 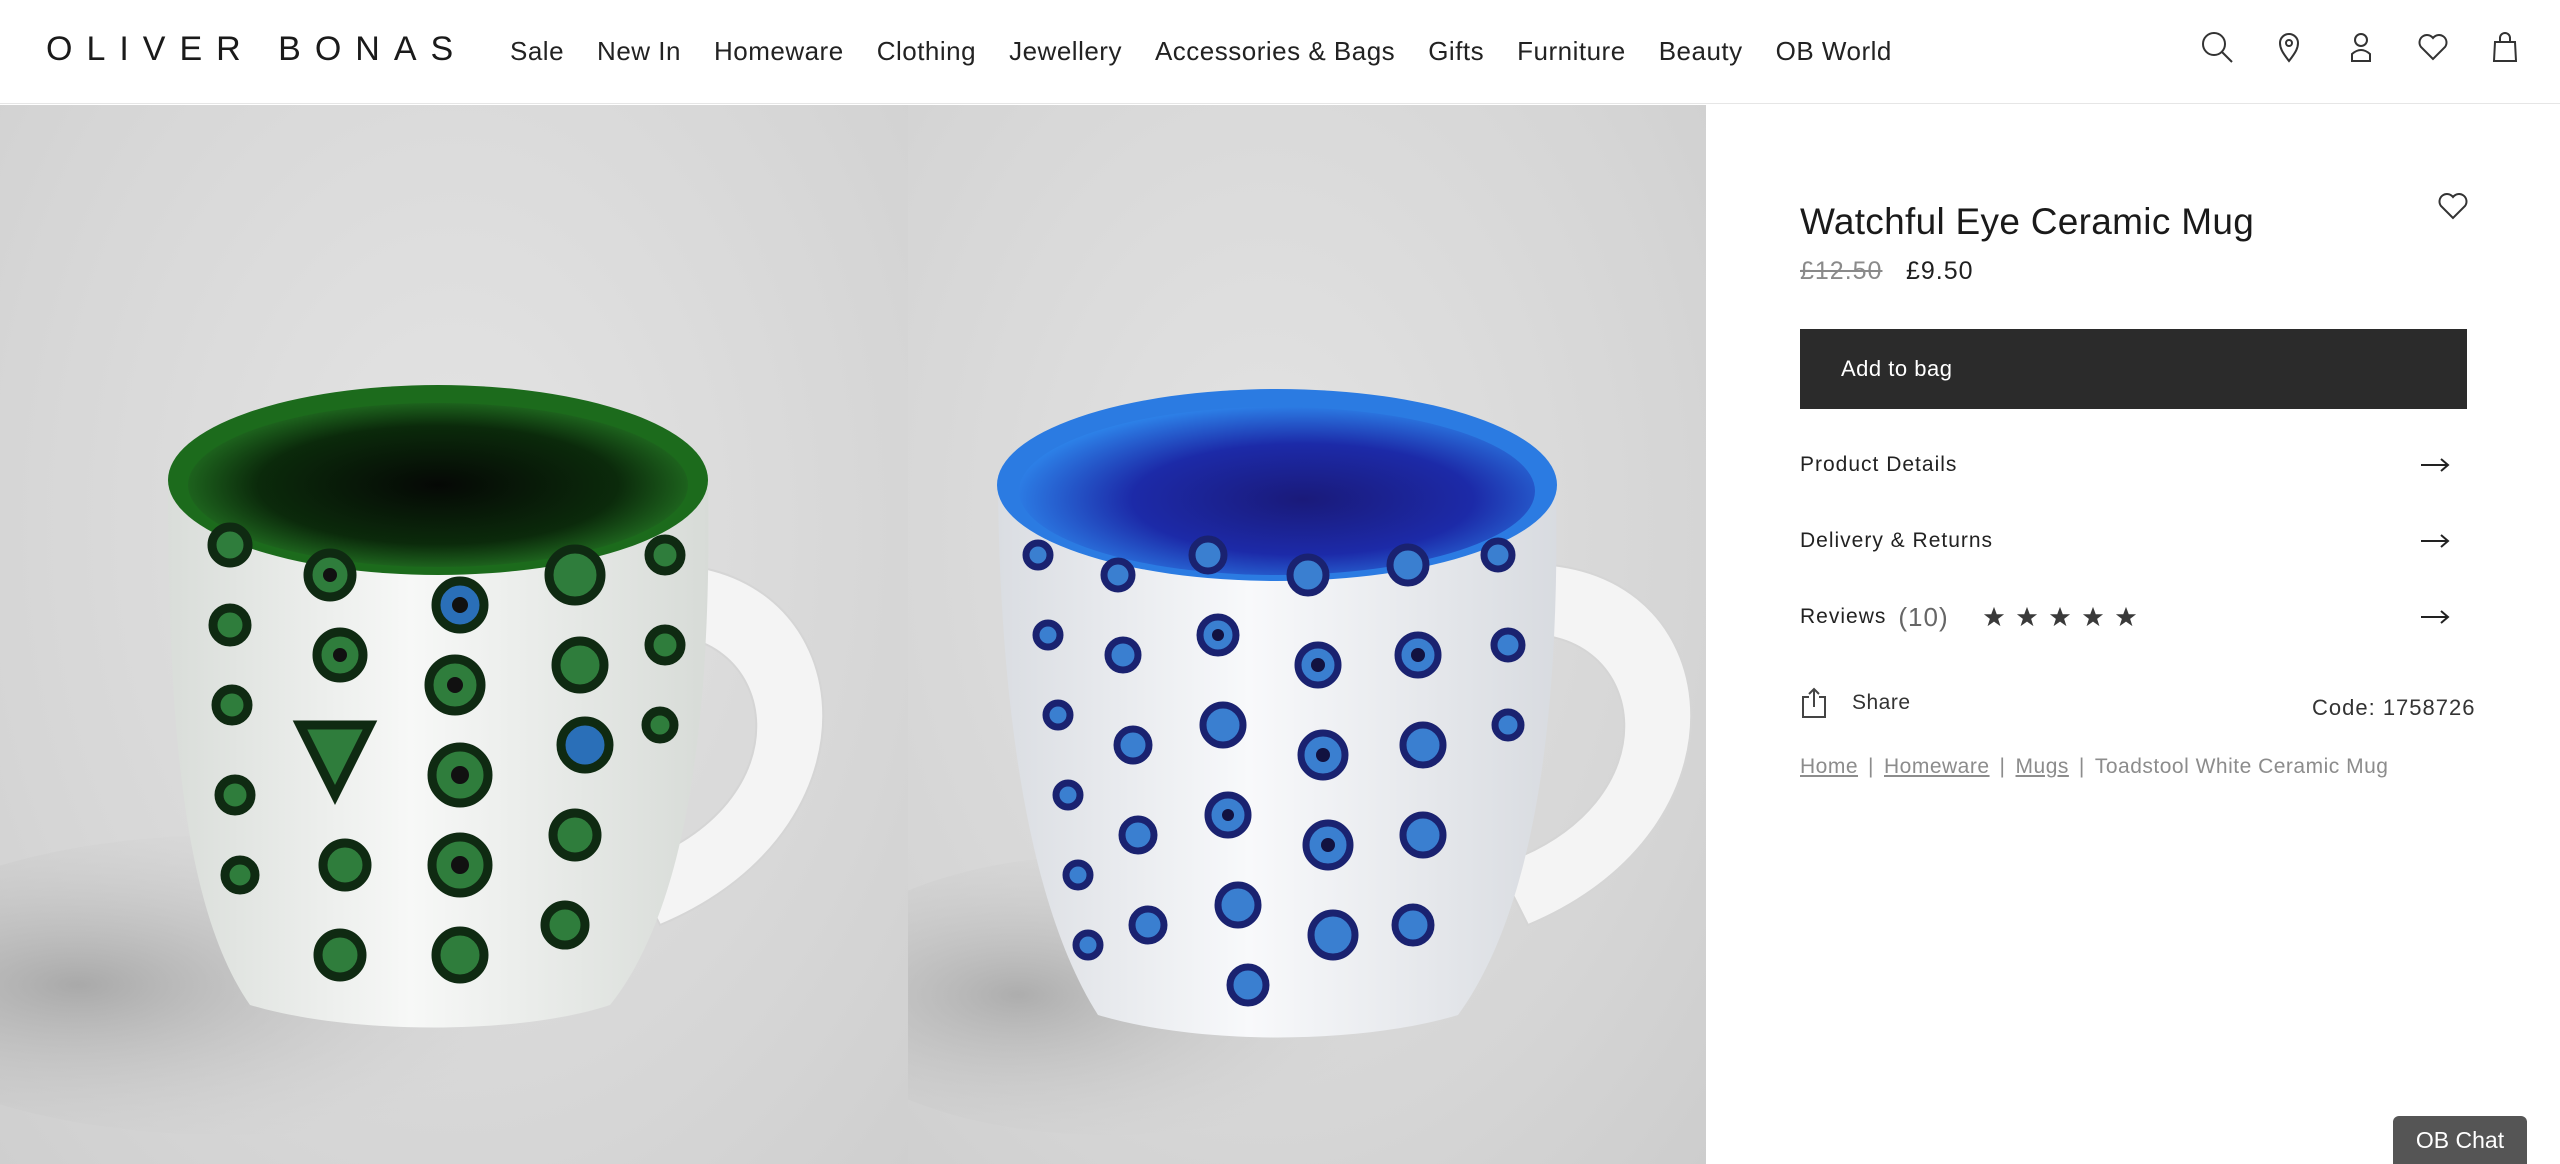 What do you see at coordinates (2453, 206) in the screenshot?
I see `add-to-wishlist-heart-icon` at bounding box center [2453, 206].